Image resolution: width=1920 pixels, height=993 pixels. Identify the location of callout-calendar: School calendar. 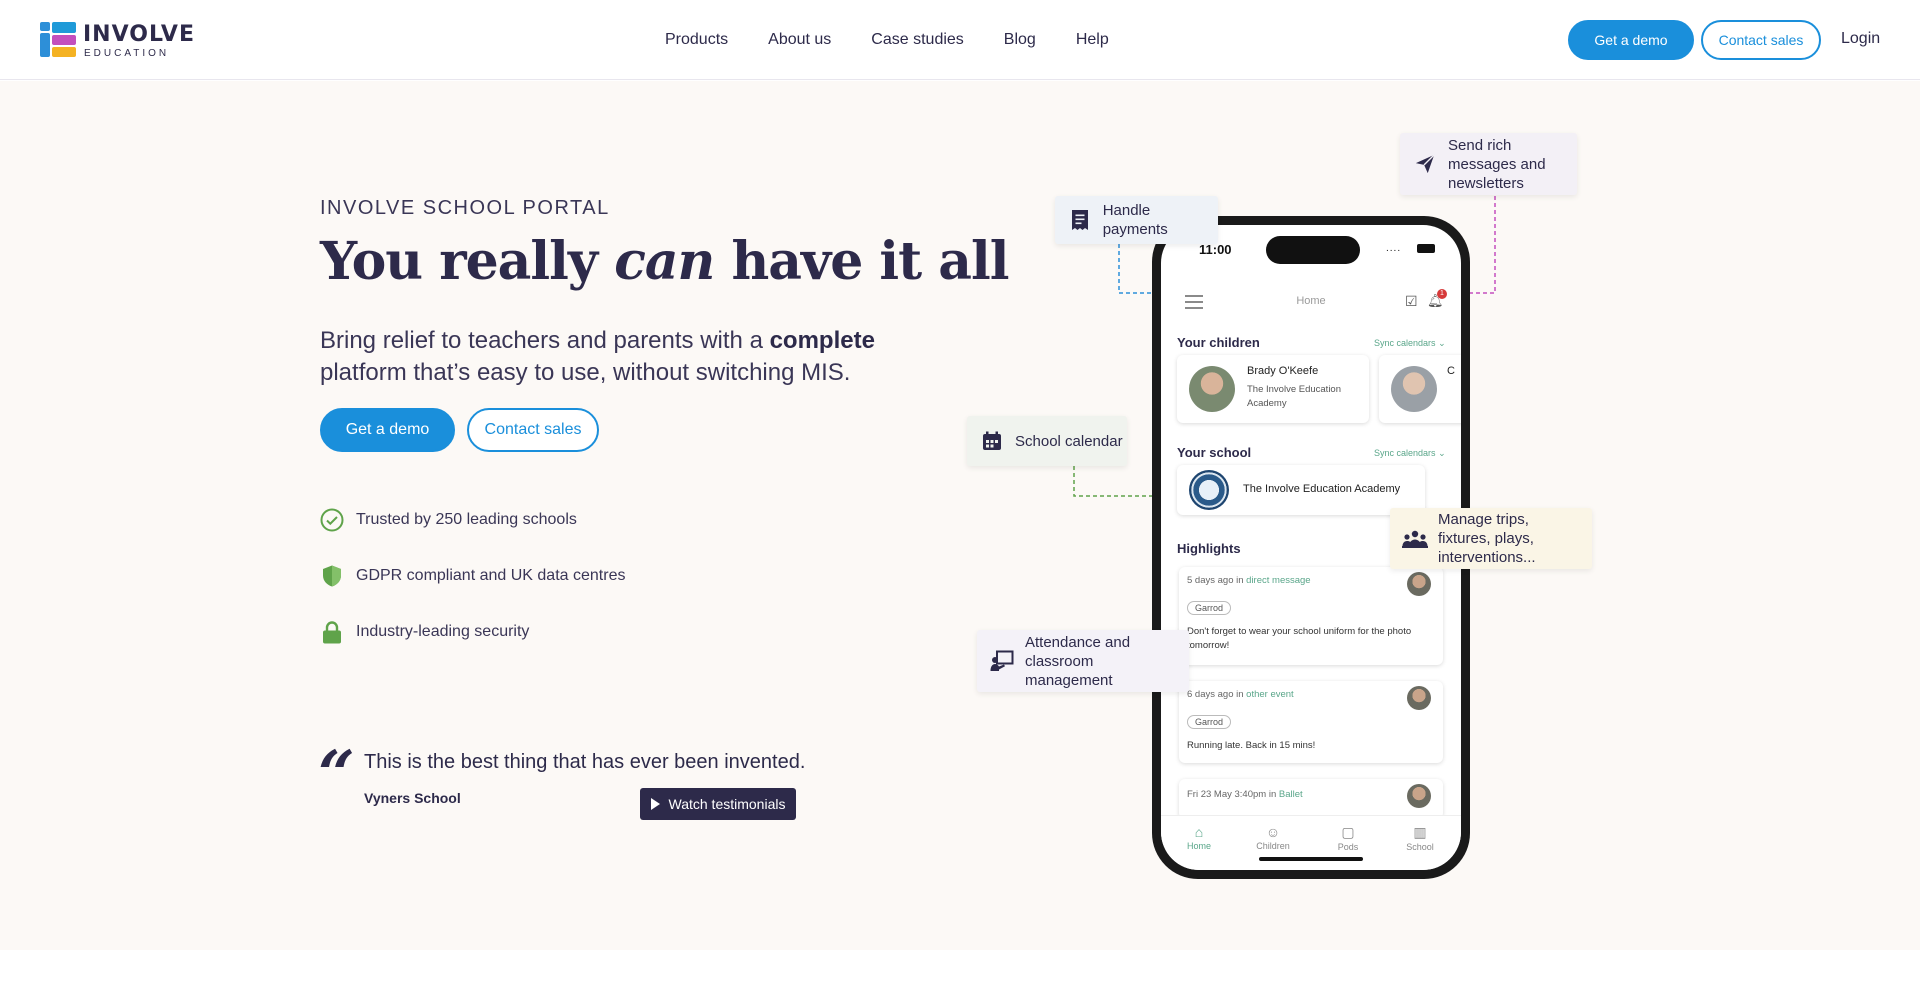
(1047, 441).